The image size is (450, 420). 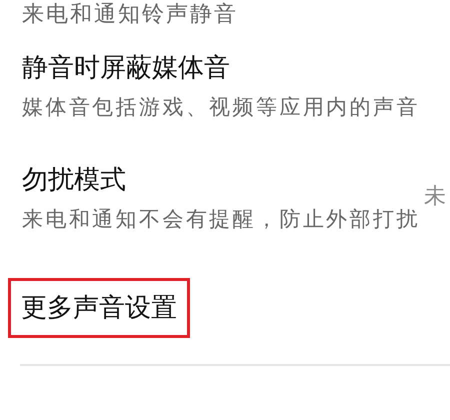 I want to click on setting-title: 更多声音设置, so click(x=99, y=308).